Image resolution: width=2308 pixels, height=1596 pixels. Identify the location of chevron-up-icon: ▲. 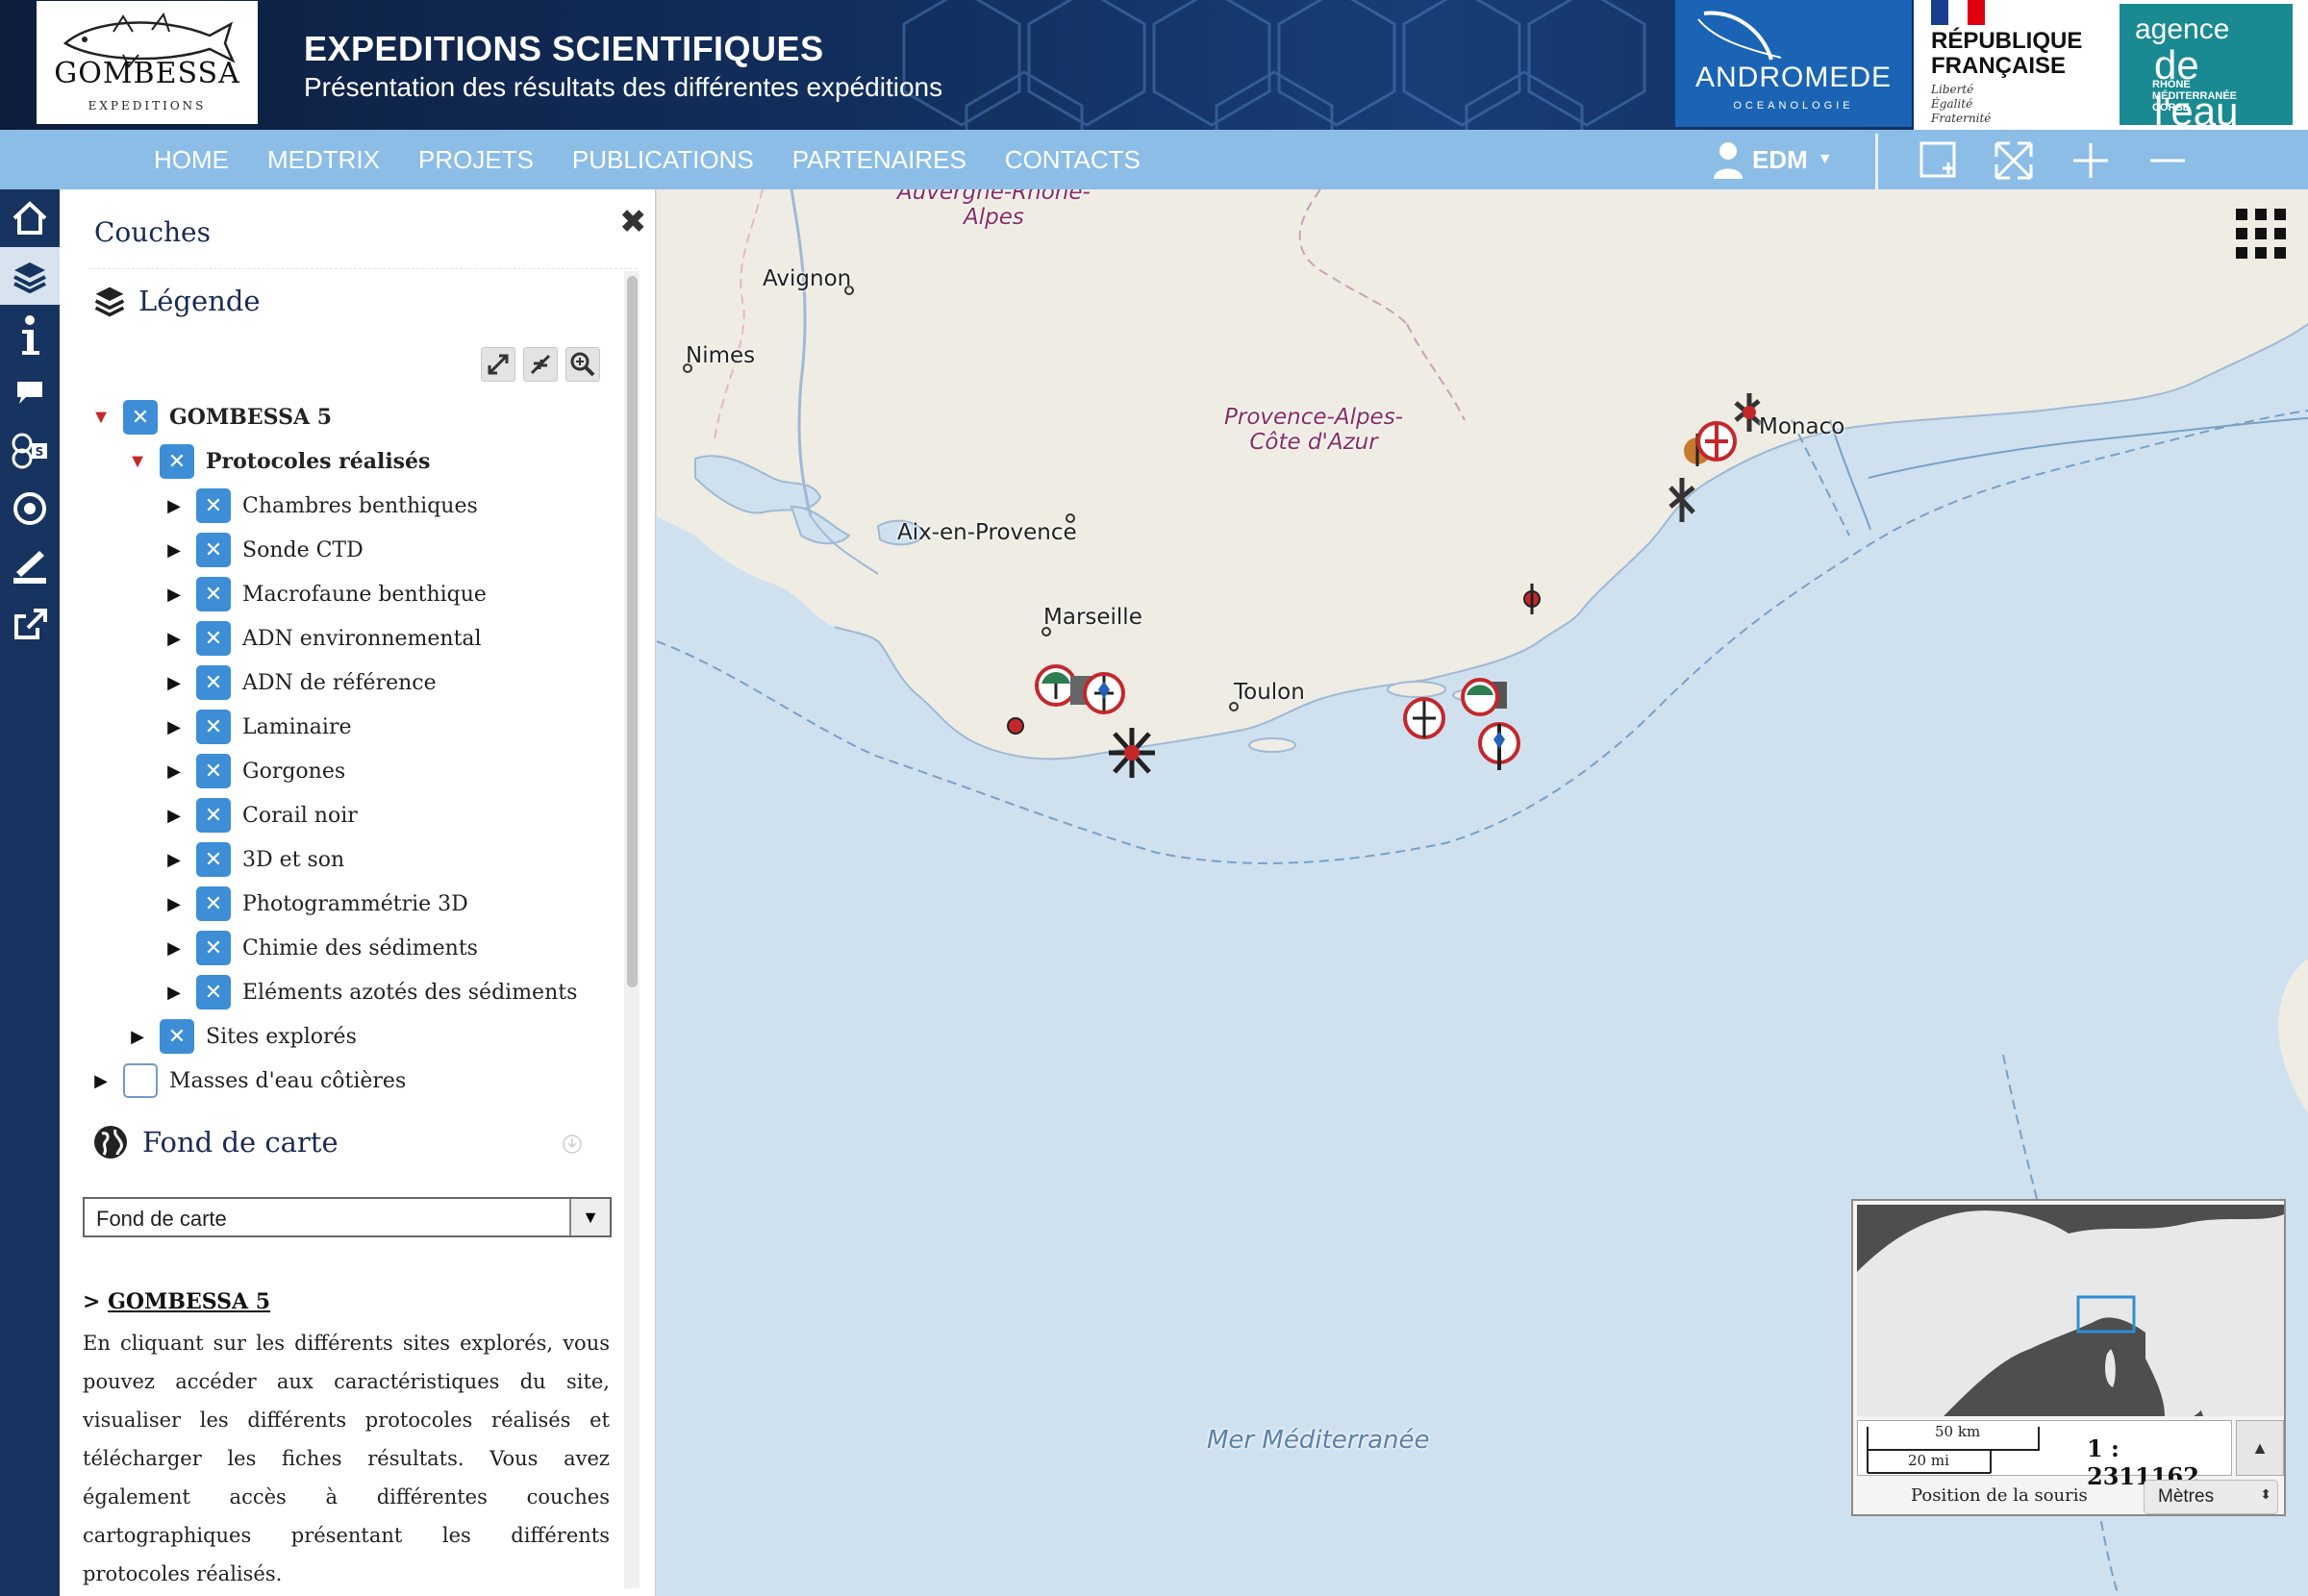
(2260, 1448).